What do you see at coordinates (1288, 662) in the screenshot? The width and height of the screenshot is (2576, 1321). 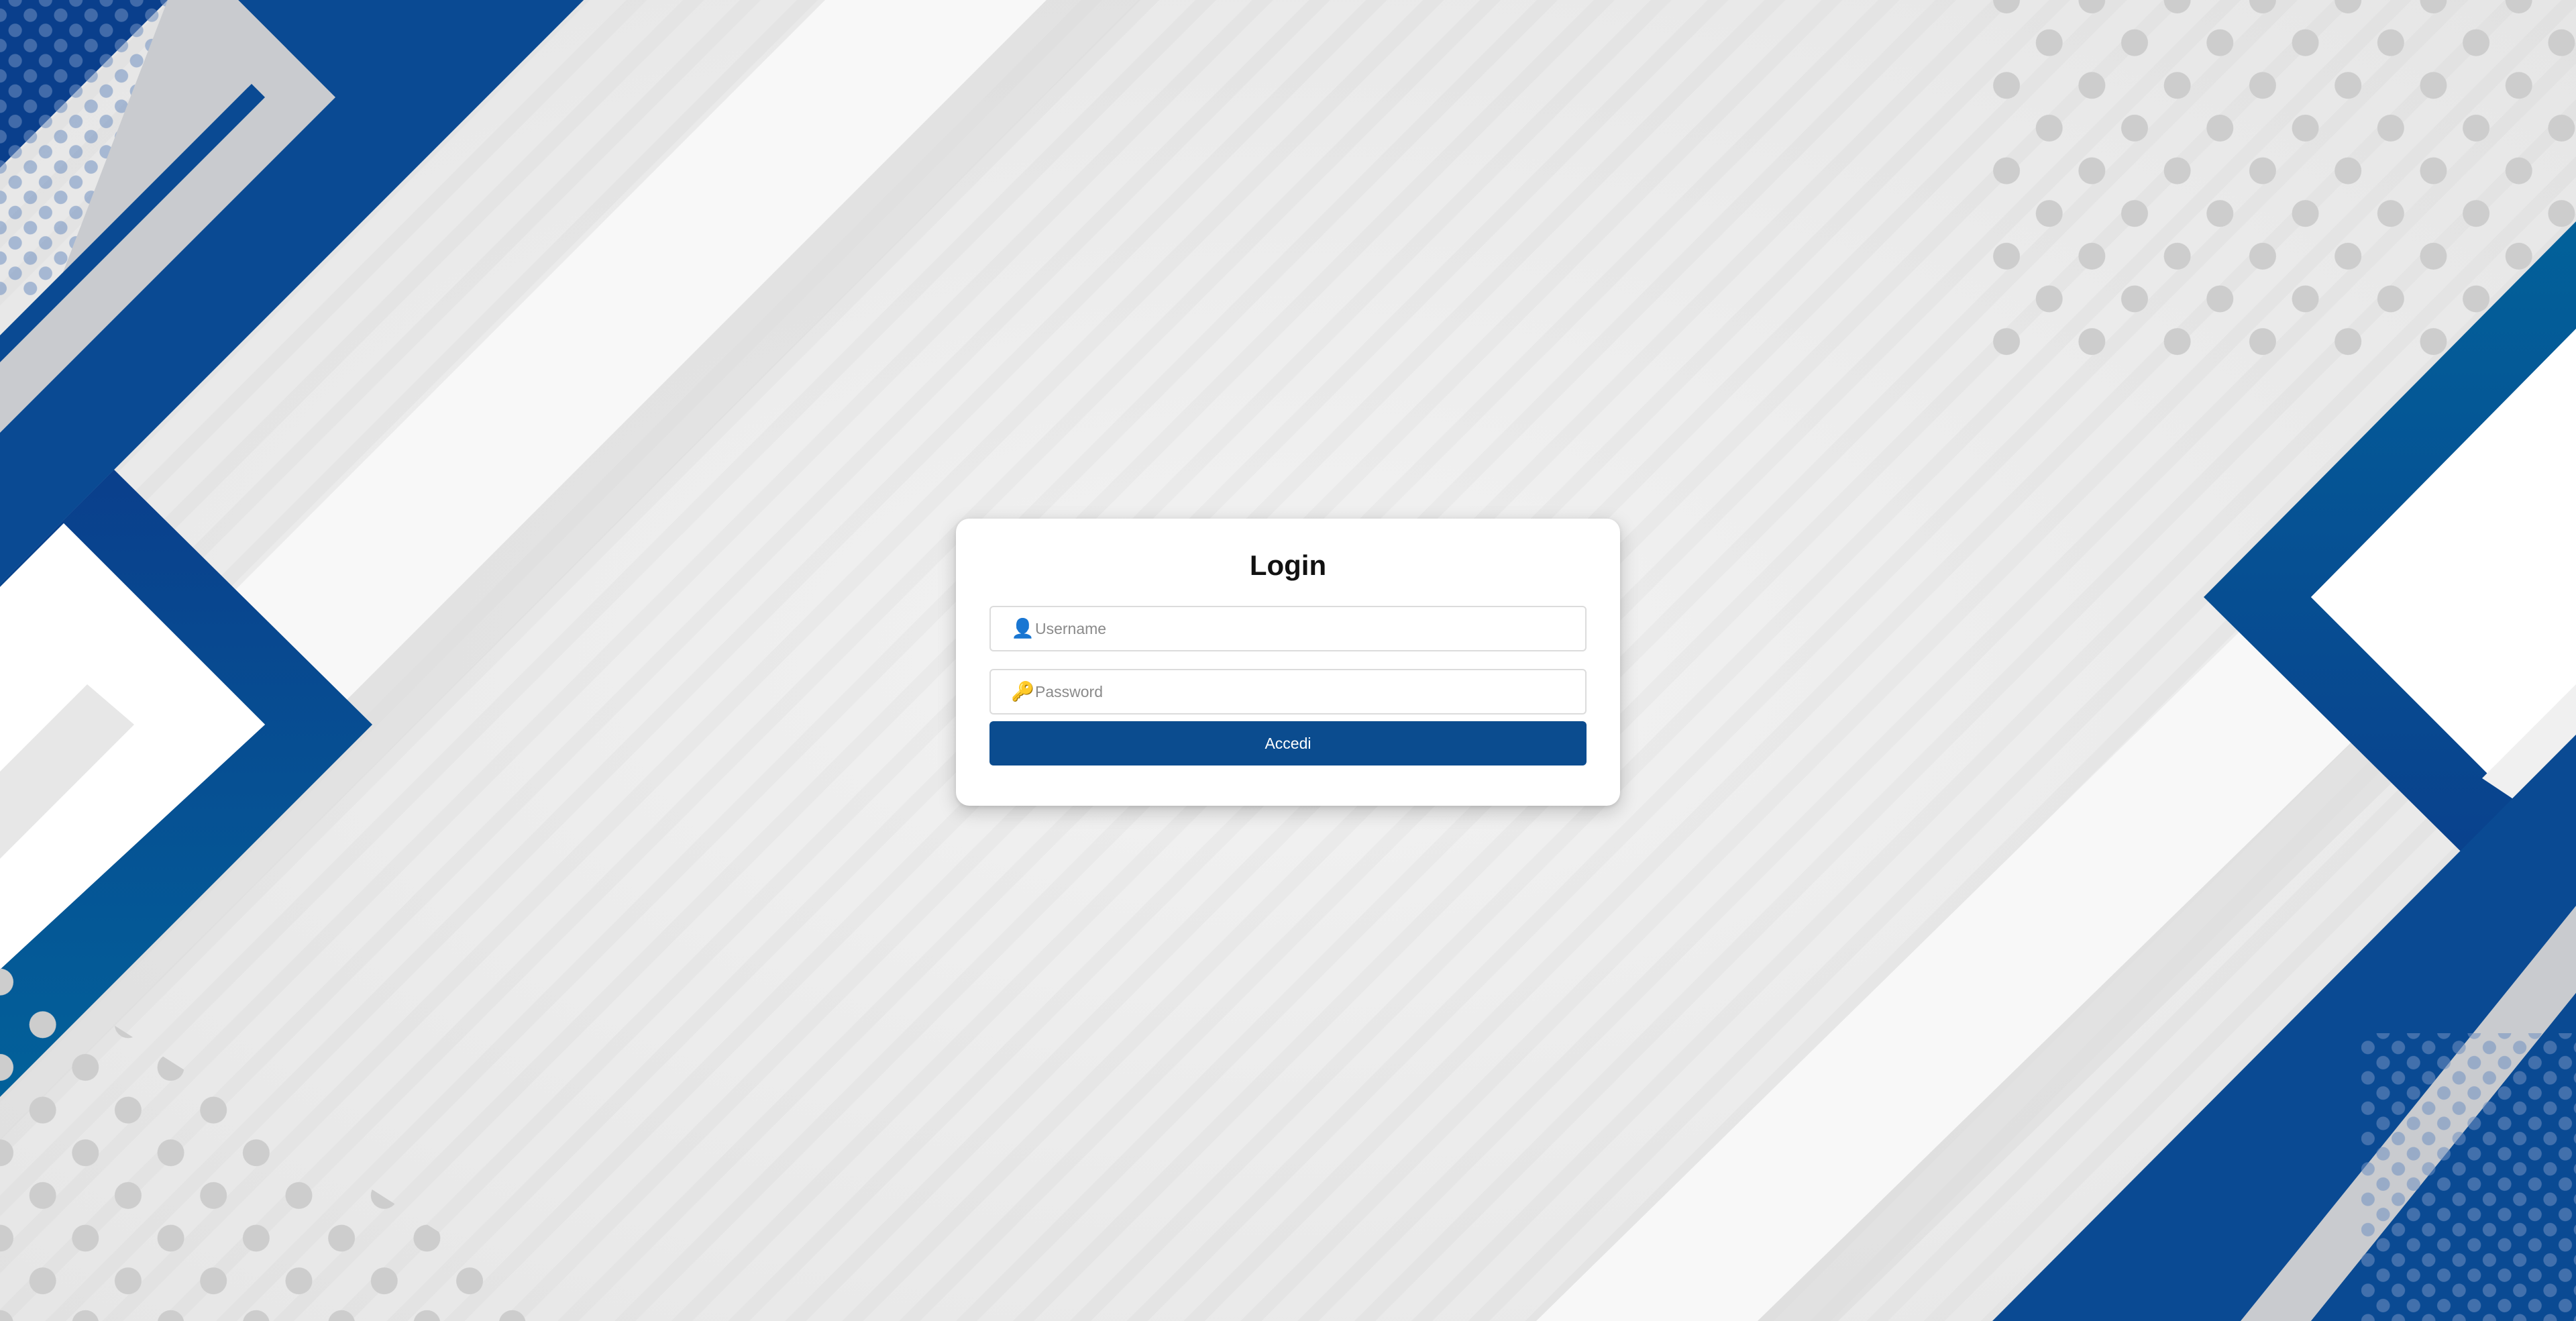 I see `login-card: Login 👤 🔑 Accedi` at bounding box center [1288, 662].